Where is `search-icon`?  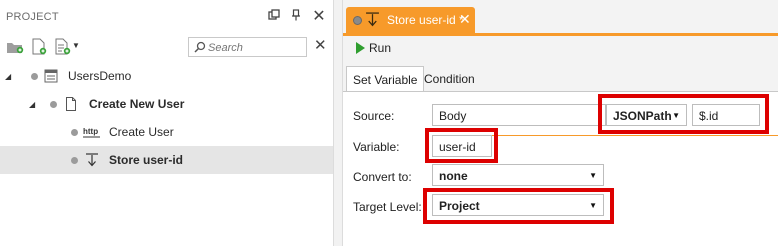
search-icon is located at coordinates (200, 47).